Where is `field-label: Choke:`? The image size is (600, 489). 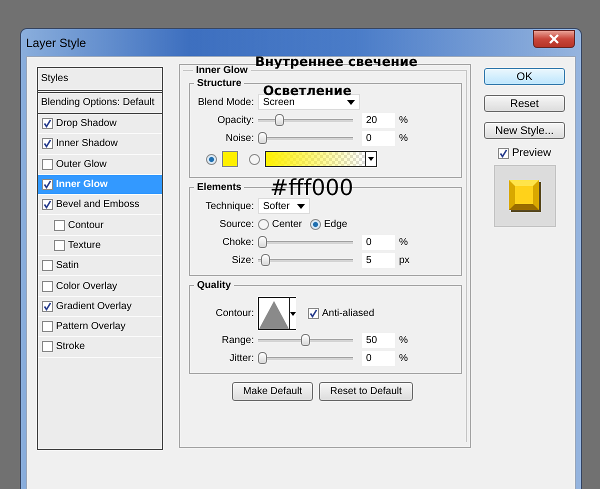
field-label: Choke: is located at coordinates (237, 242).